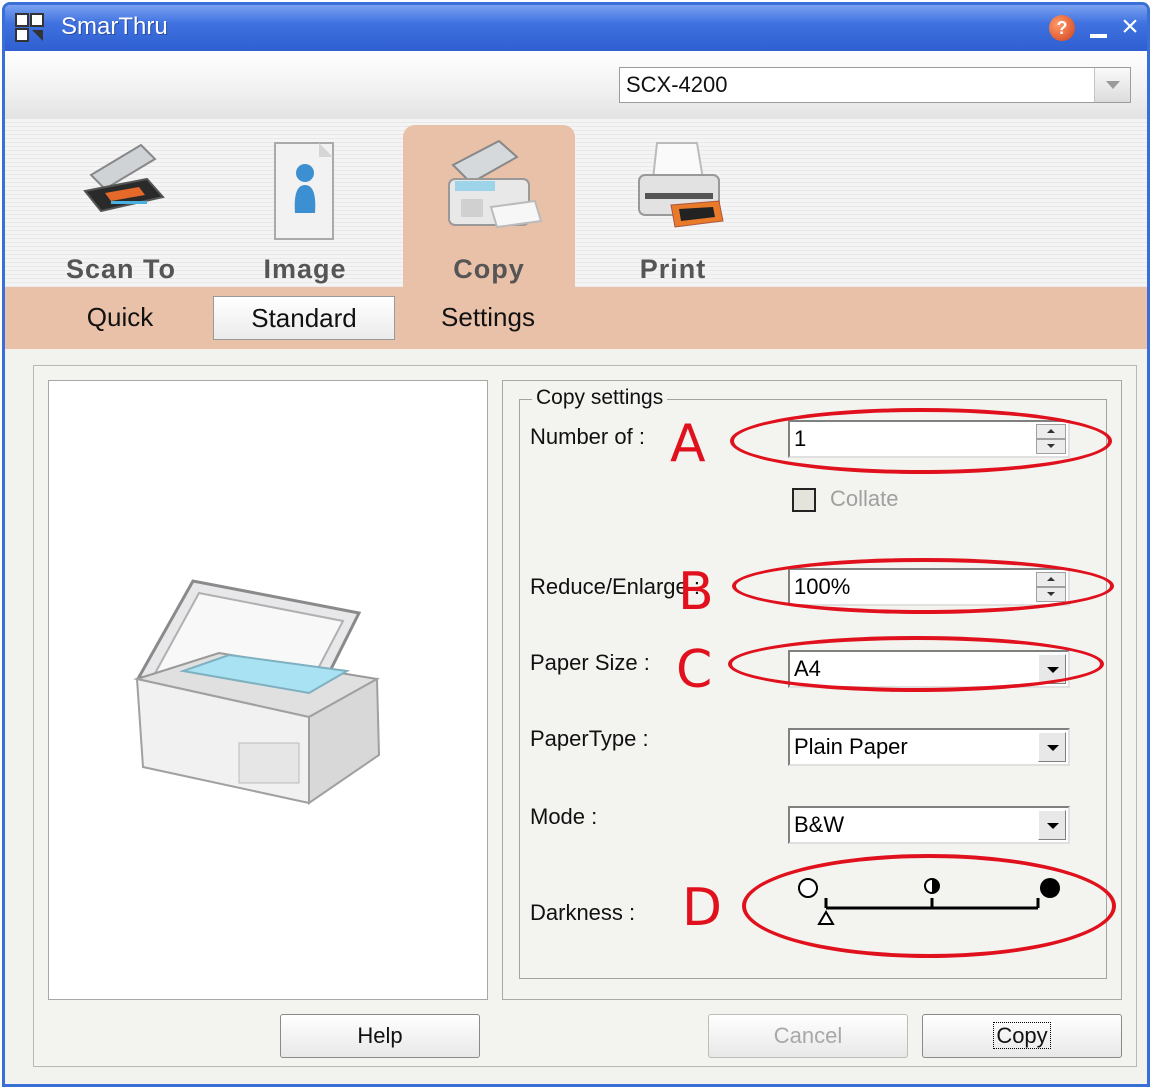 This screenshot has width=1152, height=1089. Describe the element at coordinates (851, 746) in the screenshot. I see `paper-type-value: Plain Paper` at that location.